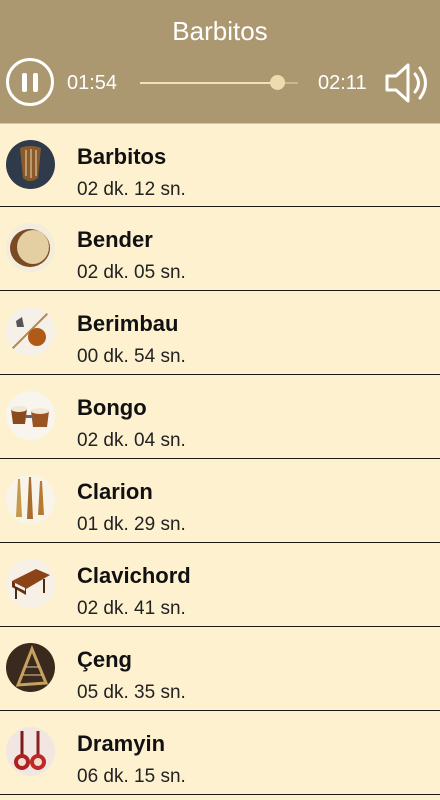 Image resolution: width=440 pixels, height=800 pixels. Describe the element at coordinates (24, 82) in the screenshot. I see `pause-icon` at that location.